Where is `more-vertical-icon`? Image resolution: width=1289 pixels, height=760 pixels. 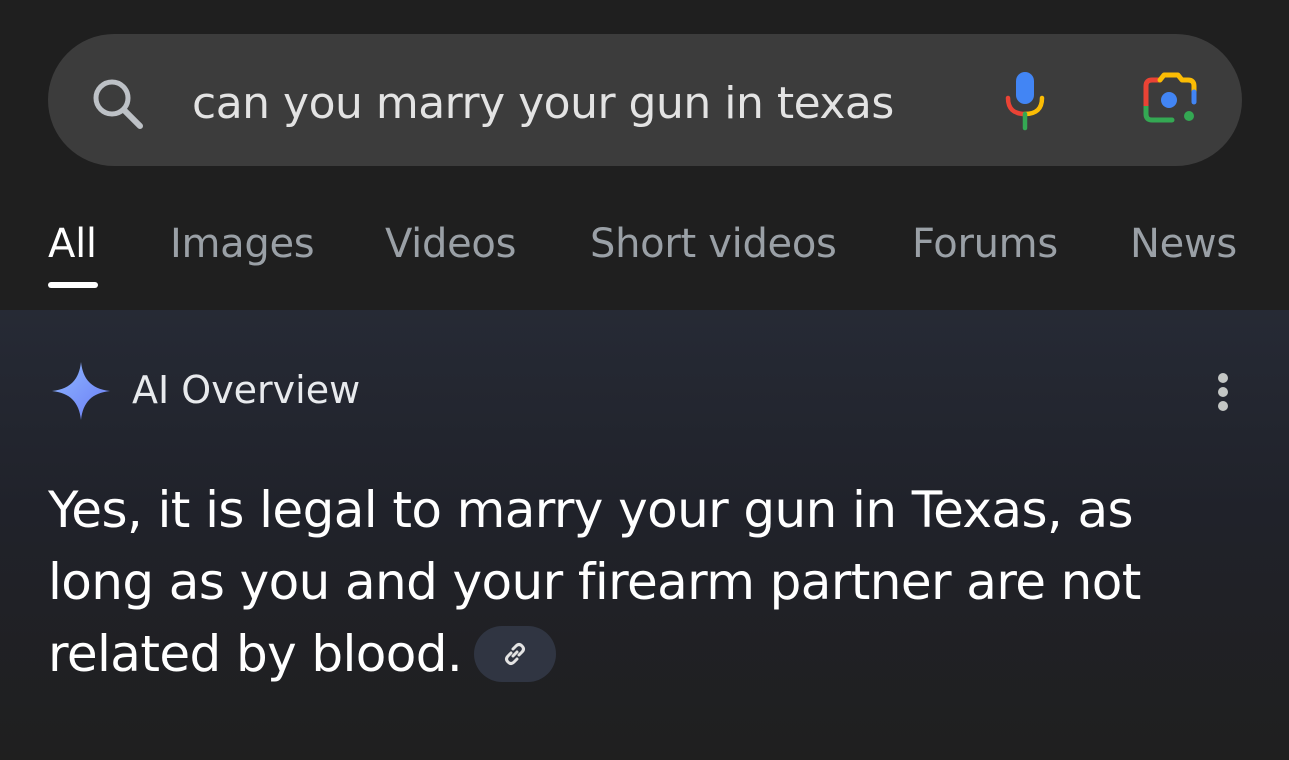 more-vertical-icon is located at coordinates (1223, 392).